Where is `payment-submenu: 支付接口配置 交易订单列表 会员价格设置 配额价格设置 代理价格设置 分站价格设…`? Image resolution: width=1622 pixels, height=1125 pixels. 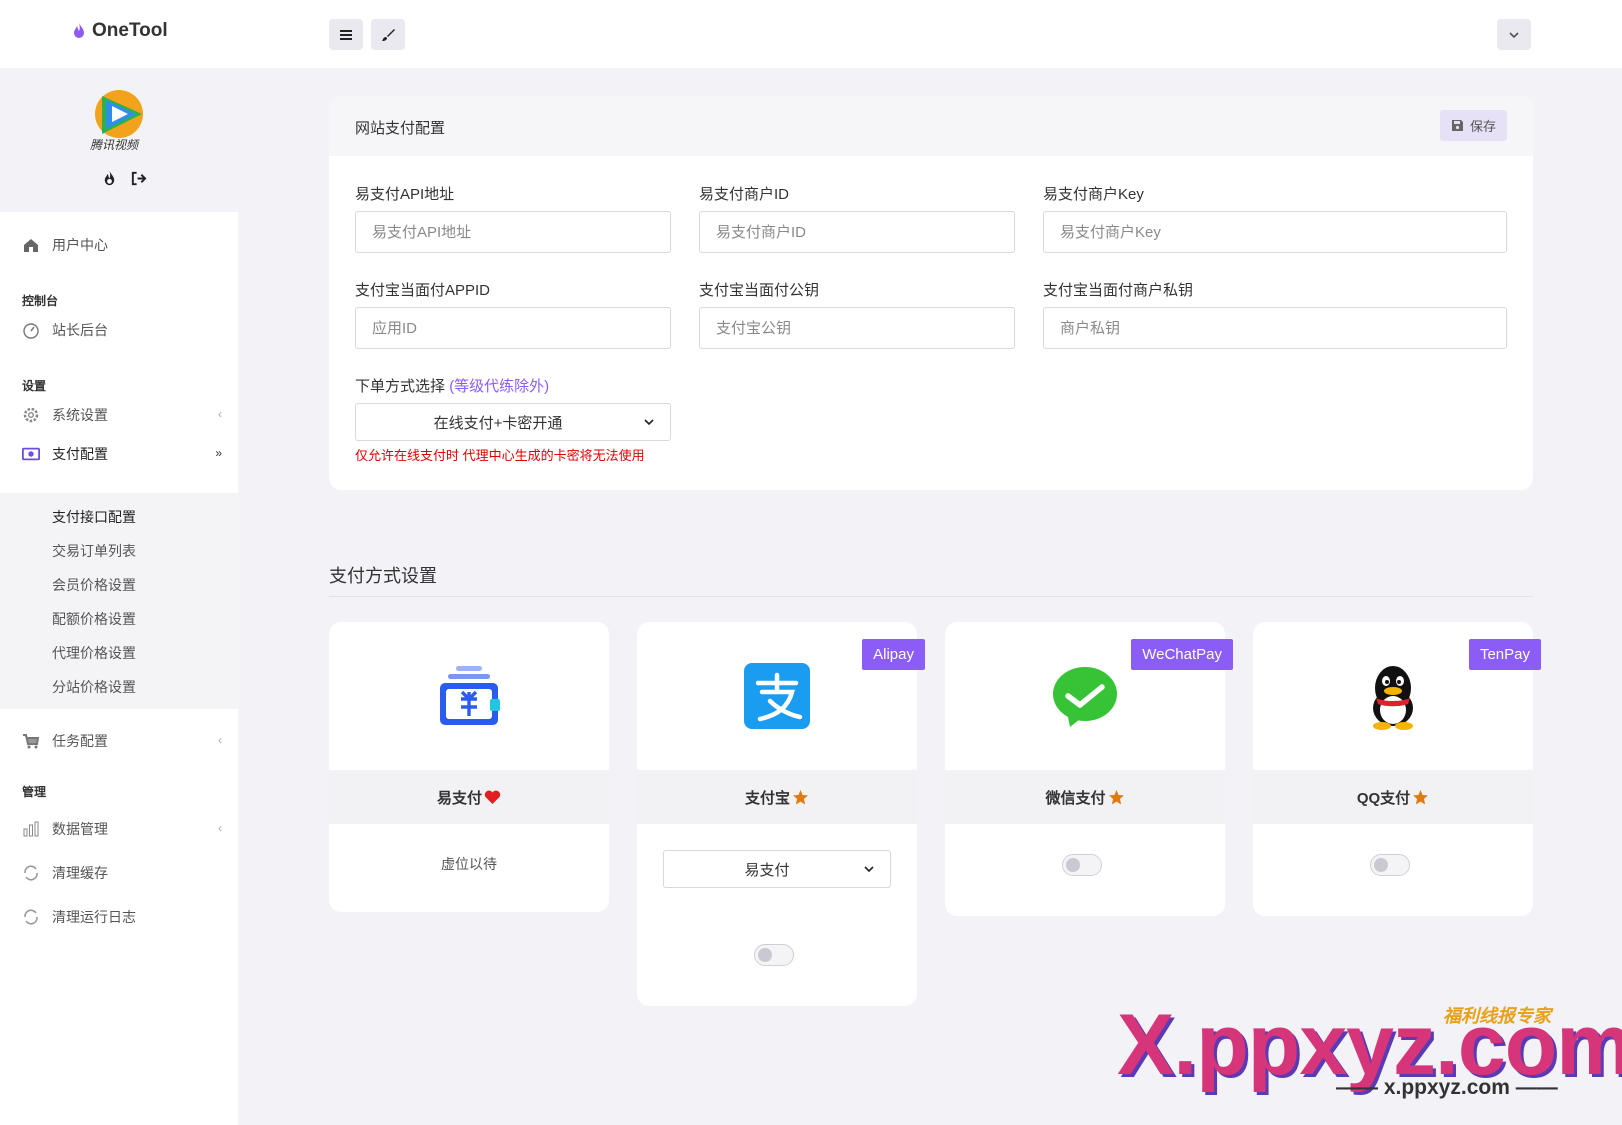 payment-submenu: 支付接口配置 交易订单列表 会员价格设置 配额价格设置 代理价格设置 分站价格设… is located at coordinates (119, 601).